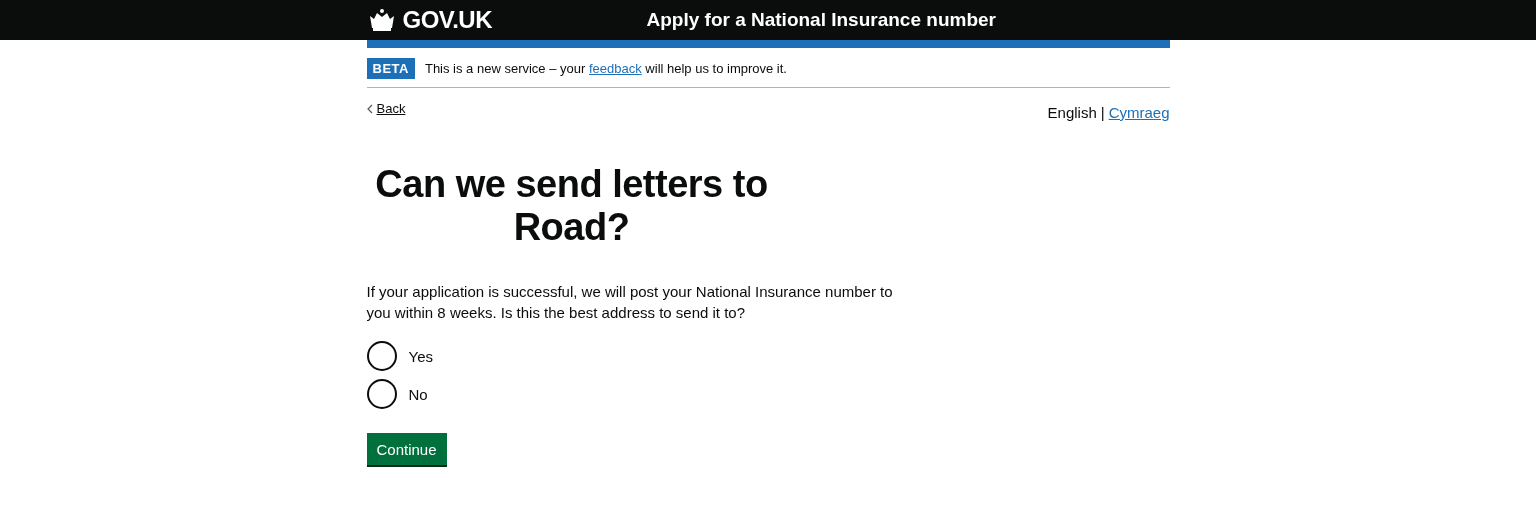 Image resolution: width=1536 pixels, height=515 pixels. I want to click on chevron-icon, so click(369, 108).